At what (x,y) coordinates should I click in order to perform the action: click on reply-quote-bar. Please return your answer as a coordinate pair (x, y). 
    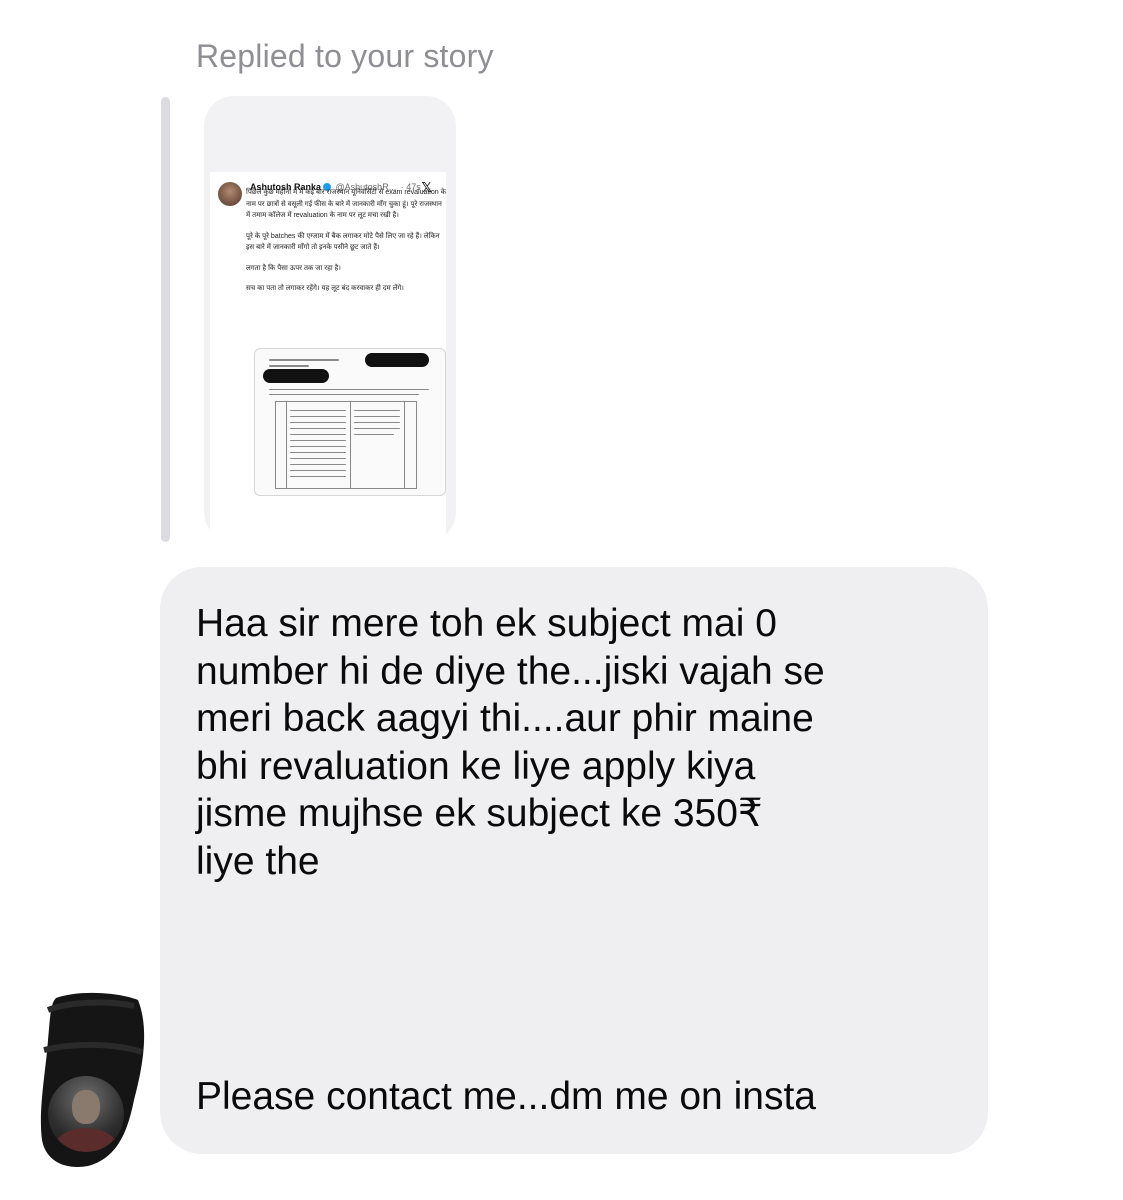
    Looking at the image, I should click on (165, 319).